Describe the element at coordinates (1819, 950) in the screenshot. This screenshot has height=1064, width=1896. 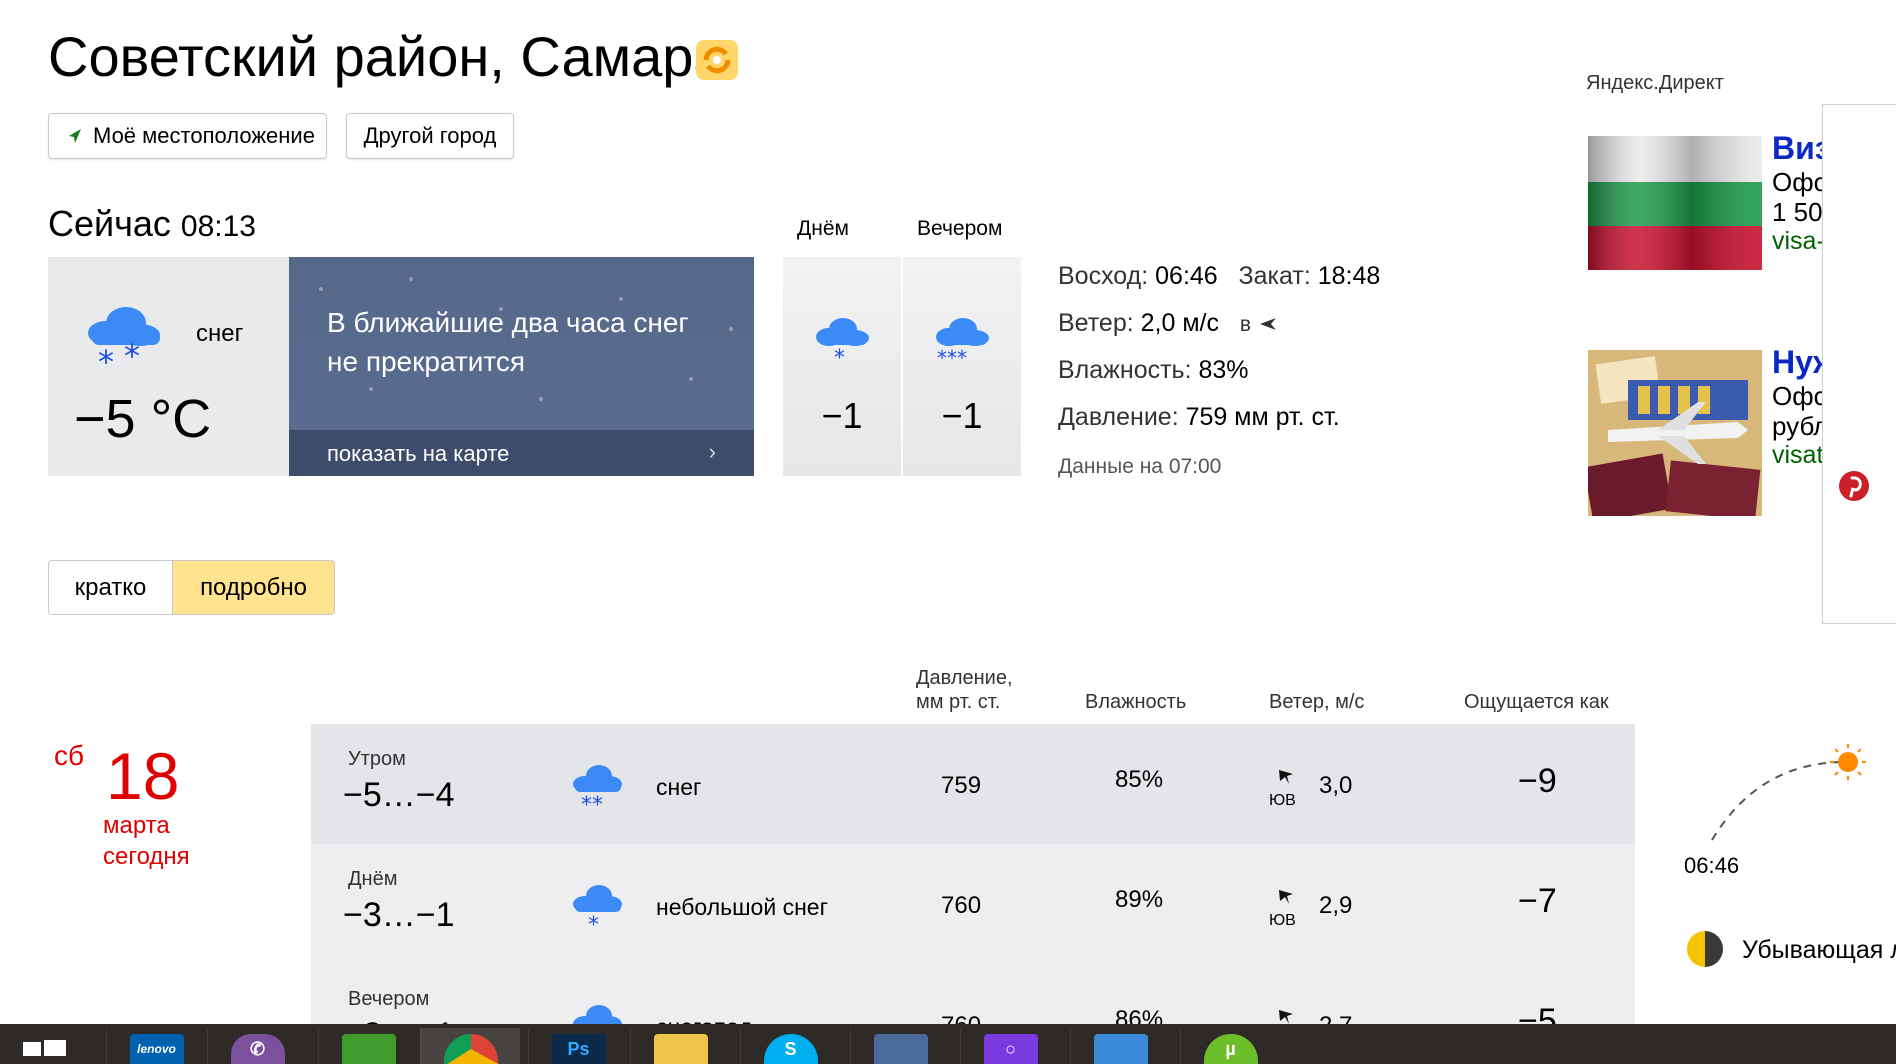
I see `moon-phase-label: Убывающая л` at that location.